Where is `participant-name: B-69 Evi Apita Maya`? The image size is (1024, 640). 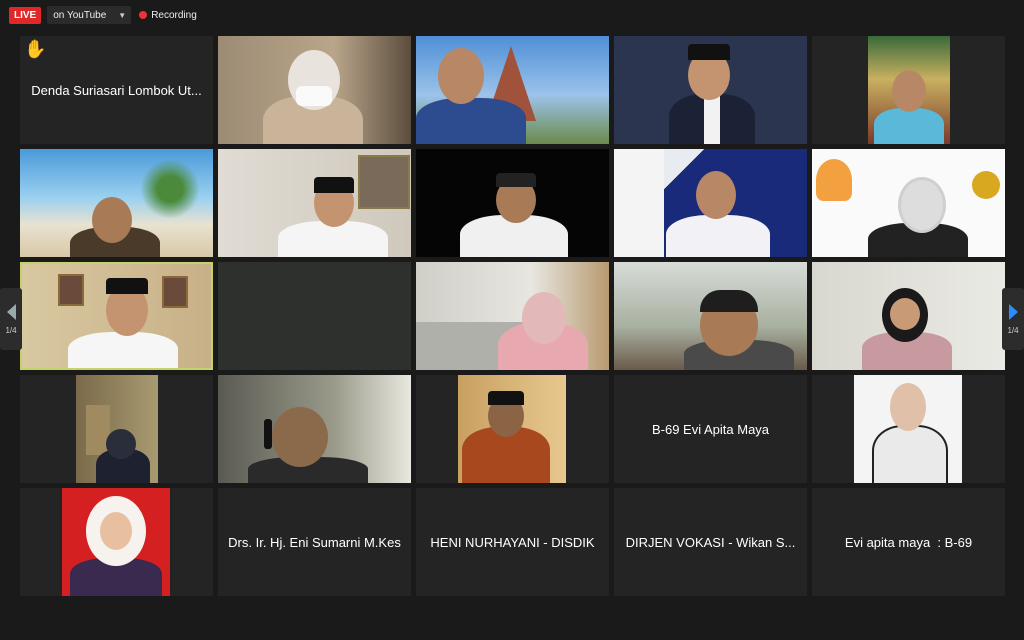 participant-name: B-69 Evi Apita Maya is located at coordinates (710, 429).